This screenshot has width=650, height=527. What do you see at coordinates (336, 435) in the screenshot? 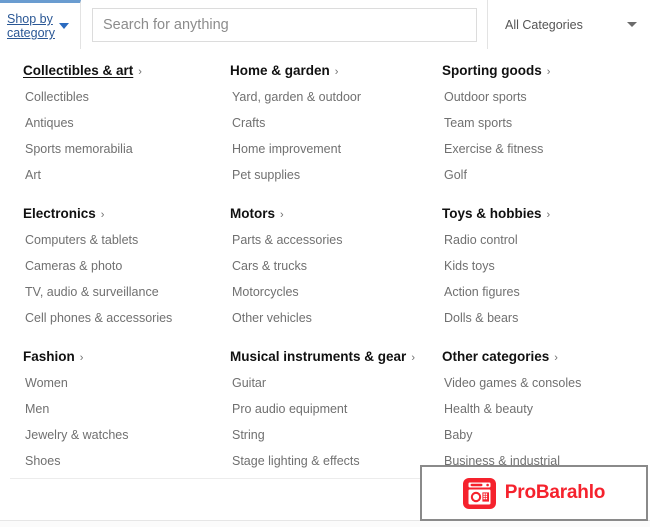
I see `category-sublink: String` at bounding box center [336, 435].